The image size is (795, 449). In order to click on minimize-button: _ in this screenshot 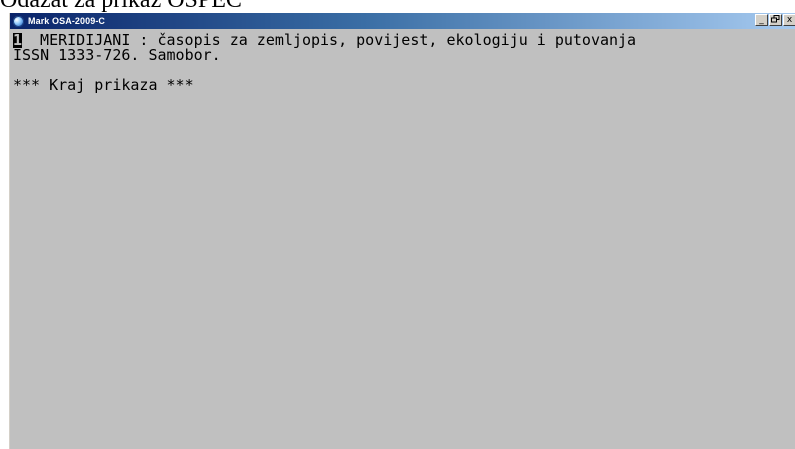, I will do `click(761, 20)`.